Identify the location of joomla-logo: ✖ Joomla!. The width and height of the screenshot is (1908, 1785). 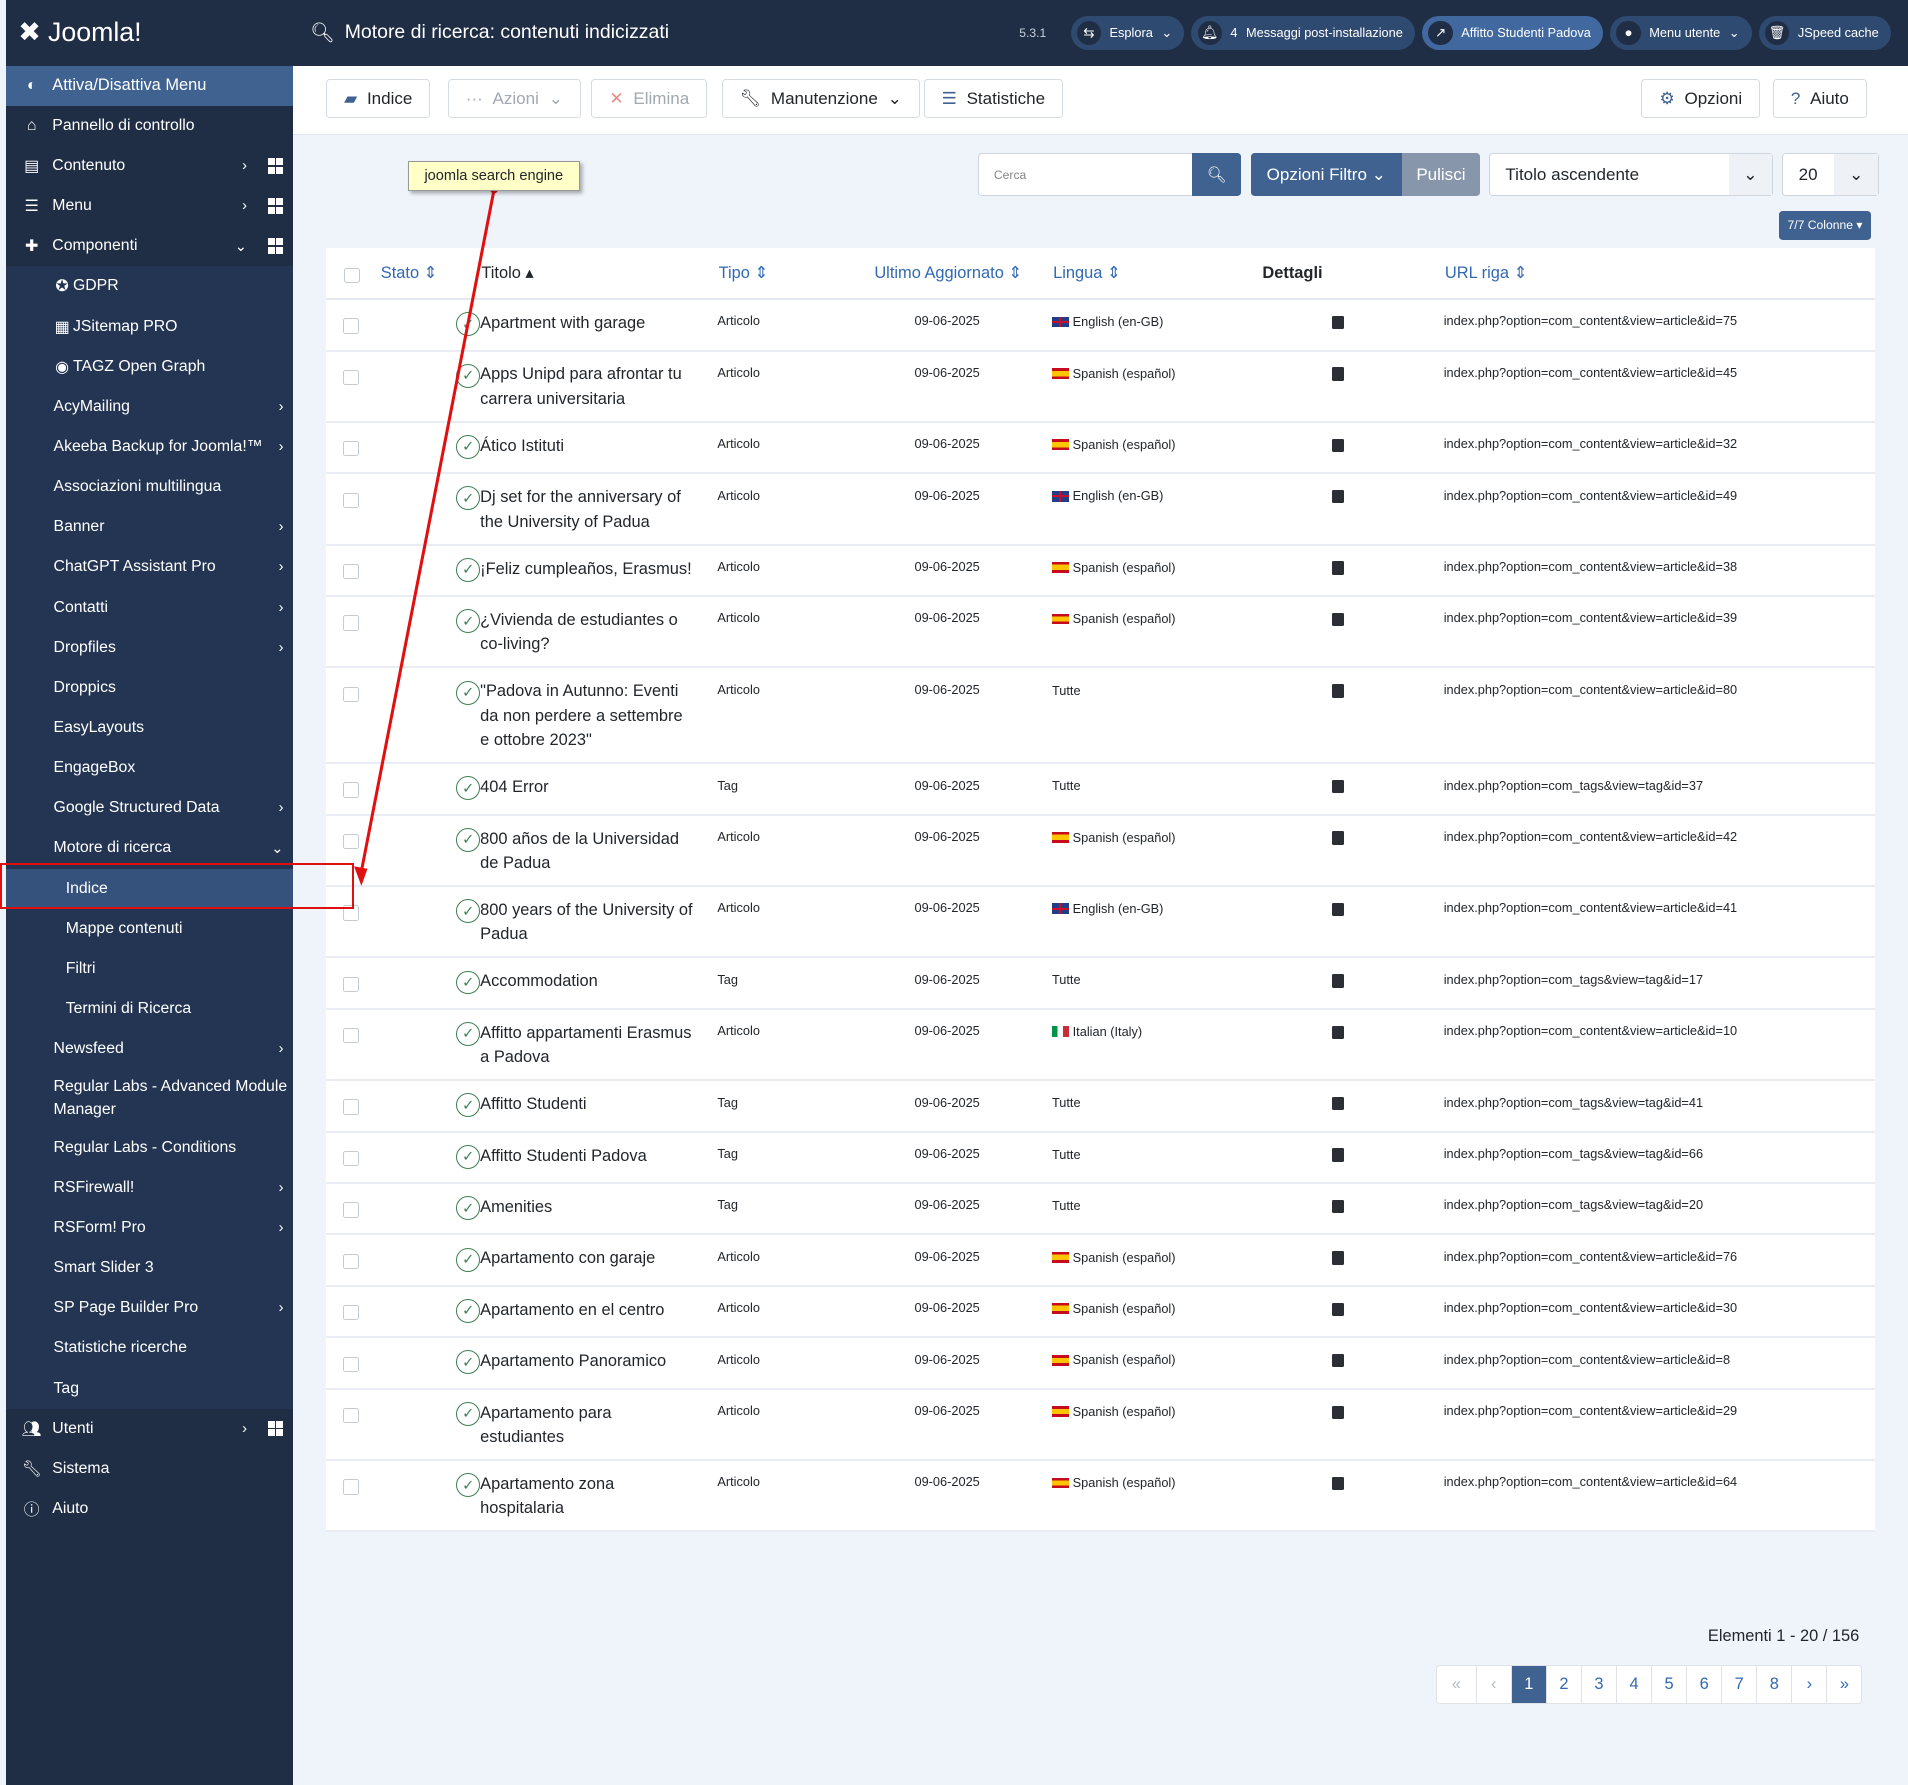
(150, 33).